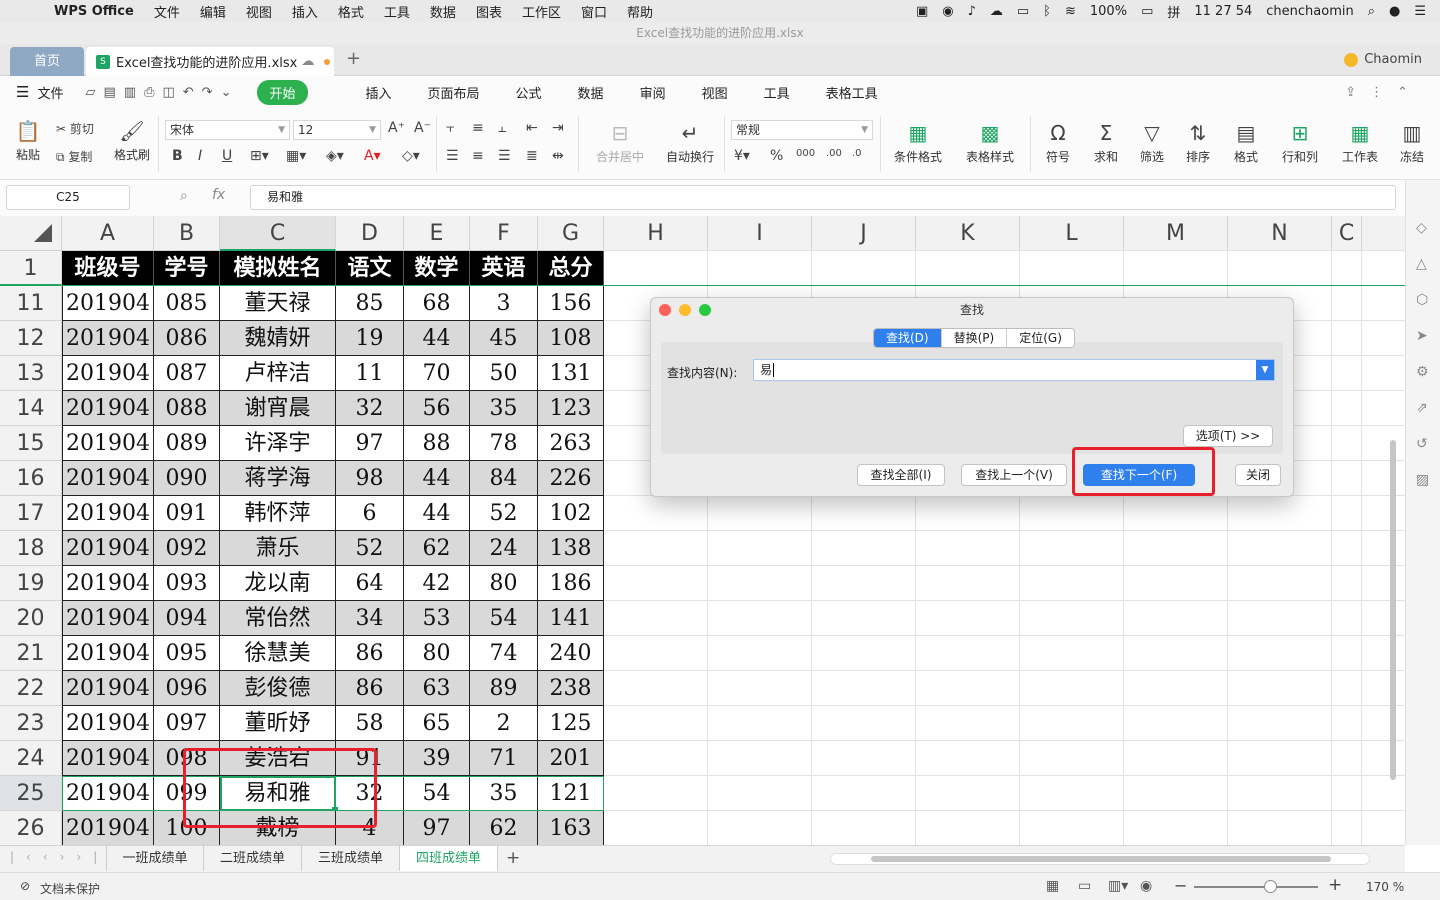 This screenshot has width=1440, height=900. Describe the element at coordinates (571, 408) in the screenshot. I see `table-cell: 123` at that location.